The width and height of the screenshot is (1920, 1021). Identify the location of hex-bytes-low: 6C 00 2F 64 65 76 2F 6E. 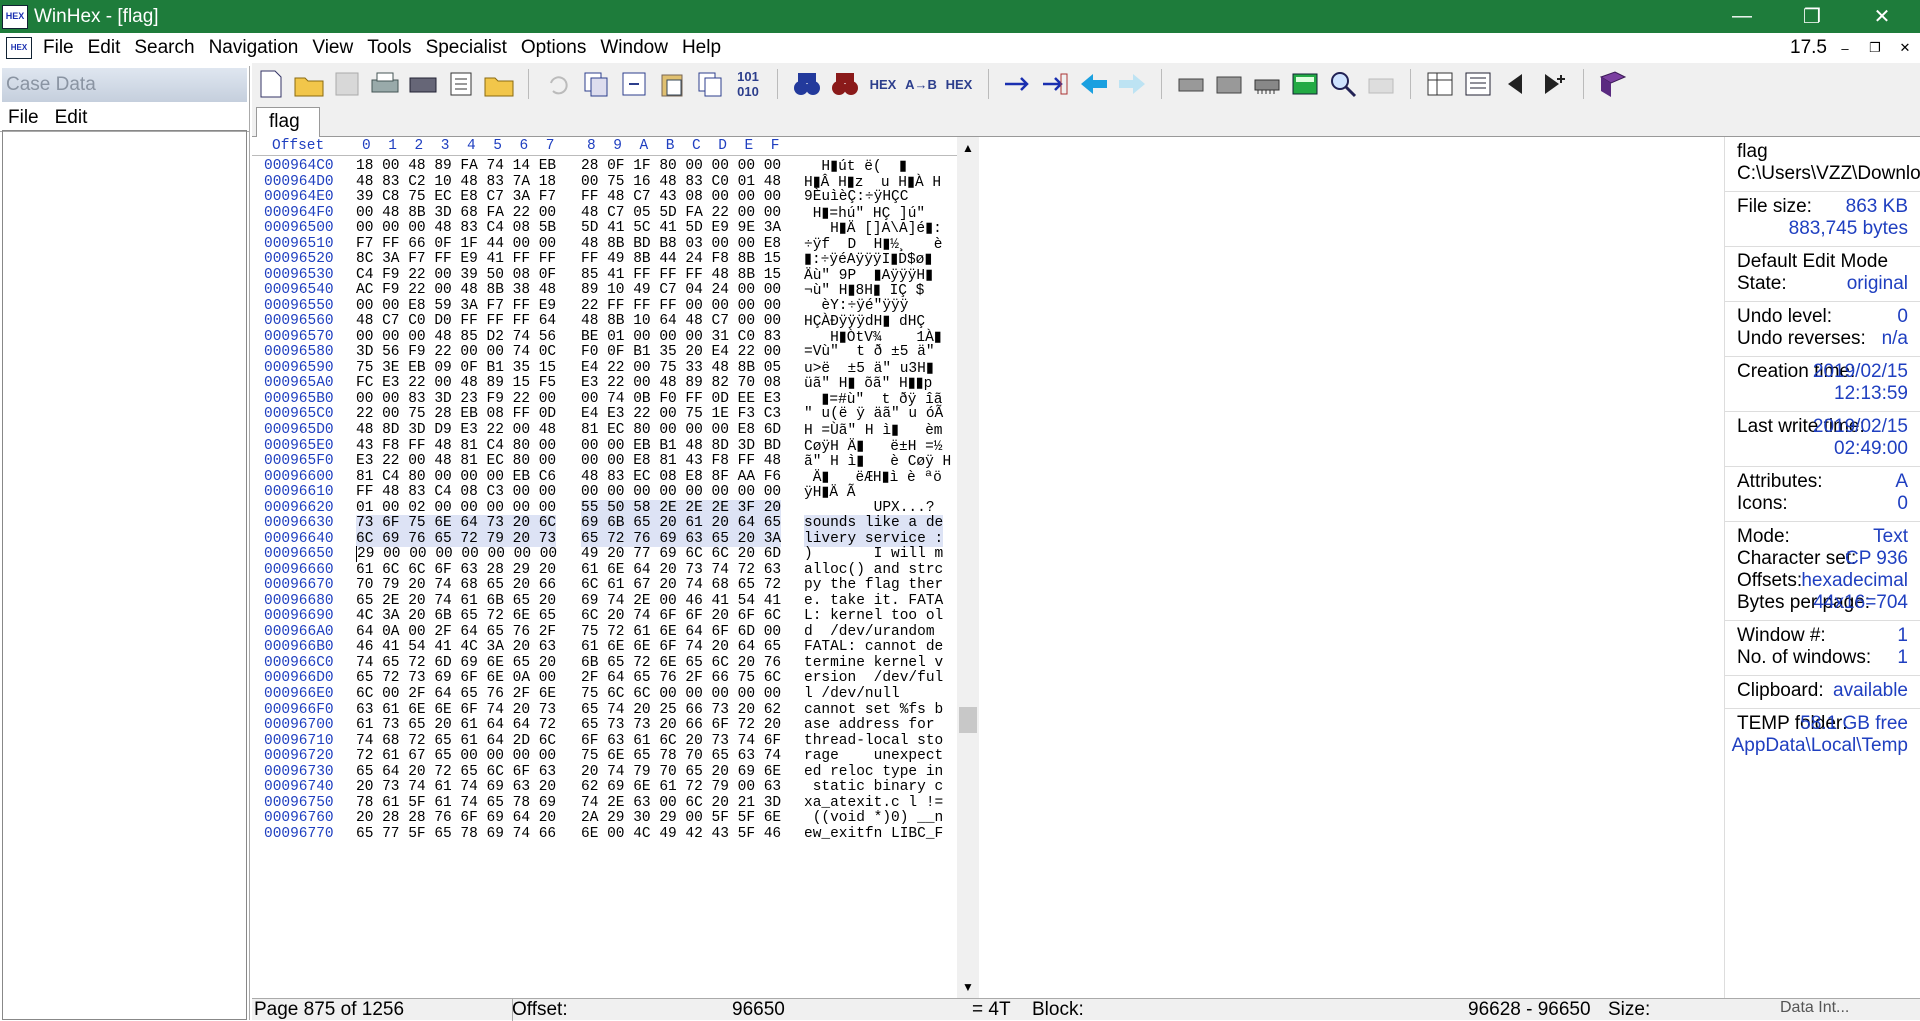
(456, 694).